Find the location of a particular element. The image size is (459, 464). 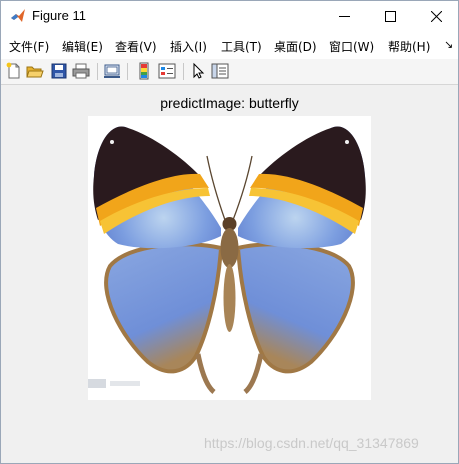

maximize-button is located at coordinates (390, 16).